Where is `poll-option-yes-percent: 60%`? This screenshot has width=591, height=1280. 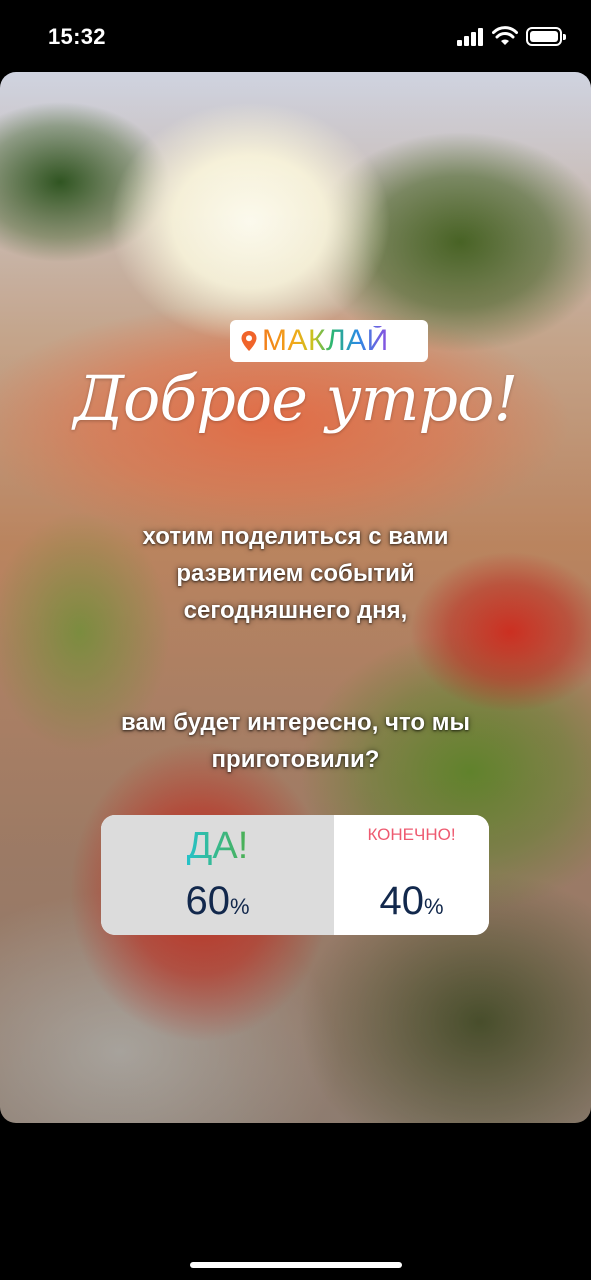
poll-option-yes-percent: 60% is located at coordinates (217, 901).